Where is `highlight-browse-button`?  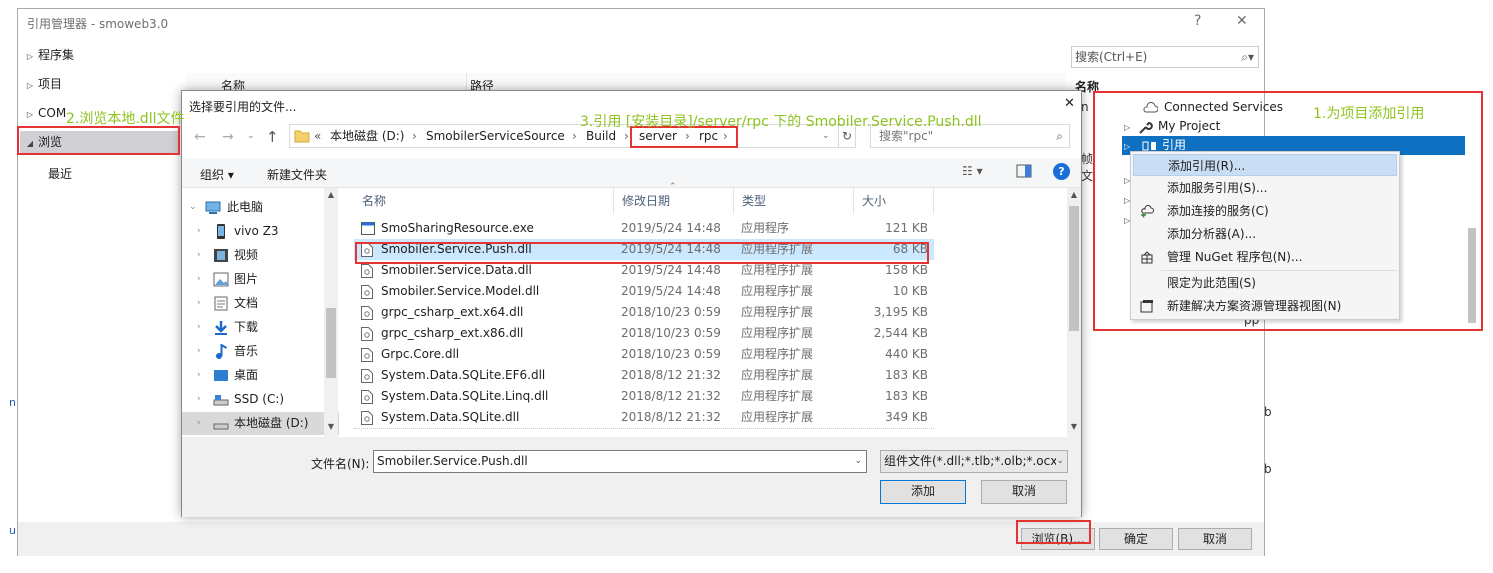 highlight-browse-button is located at coordinates (1053, 532).